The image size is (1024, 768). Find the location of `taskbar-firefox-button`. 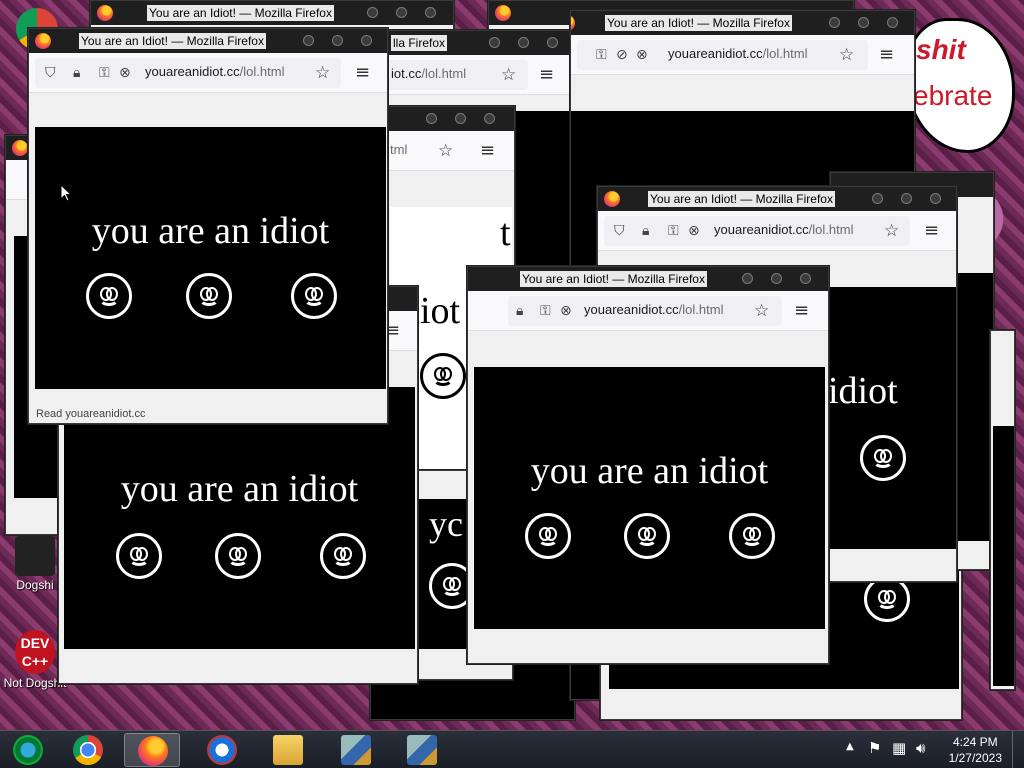

taskbar-firefox-button is located at coordinates (152, 750).